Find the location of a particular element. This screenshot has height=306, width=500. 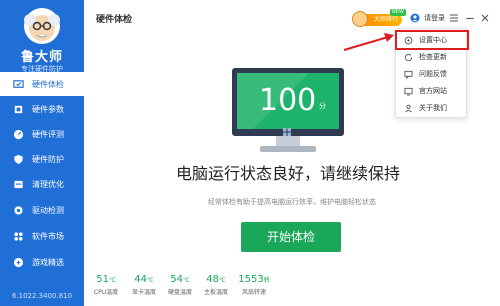

health-score: 100 is located at coordinates (288, 100).